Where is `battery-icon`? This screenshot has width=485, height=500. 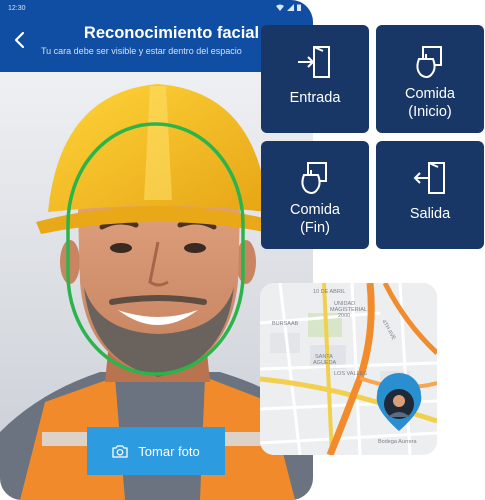 battery-icon is located at coordinates (299, 7).